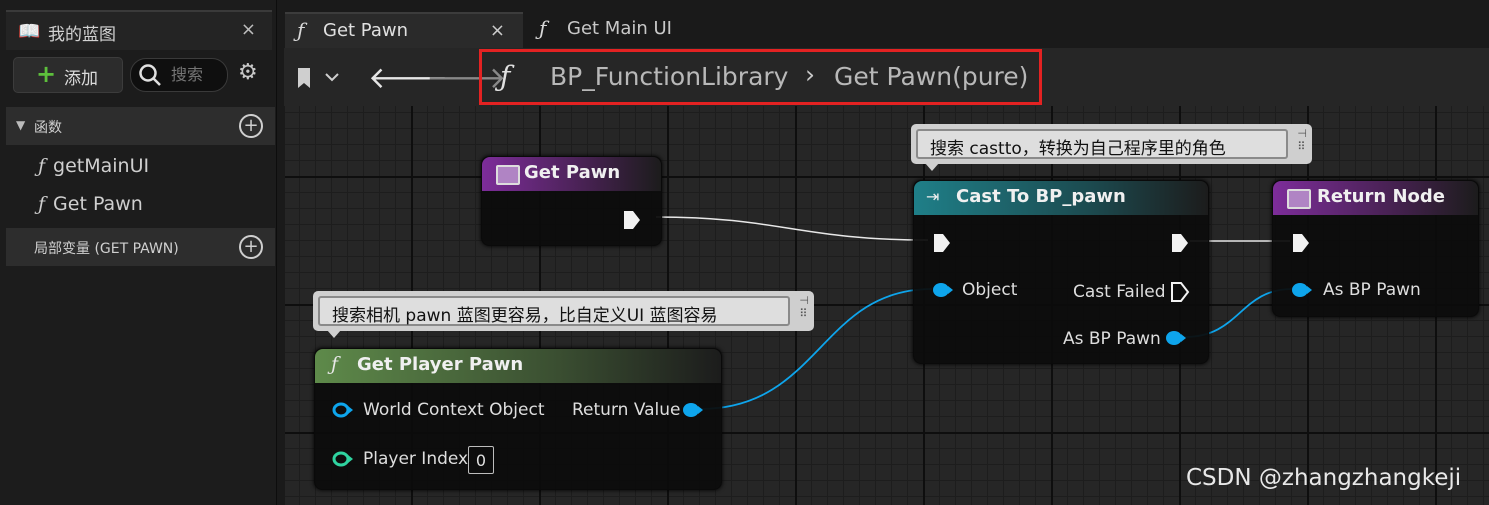 Image resolution: width=1489 pixels, height=505 pixels. Describe the element at coordinates (1302, 290) in the screenshot. I see `as-bp-pawn-in-pin` at that location.